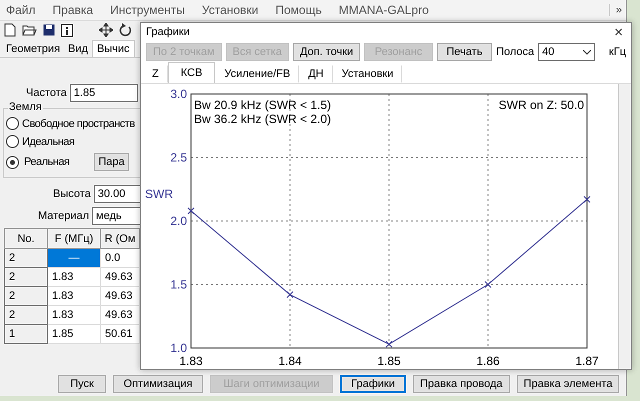 The height and width of the screenshot is (401, 640). I want to click on chevron-icon, so click(586, 52).